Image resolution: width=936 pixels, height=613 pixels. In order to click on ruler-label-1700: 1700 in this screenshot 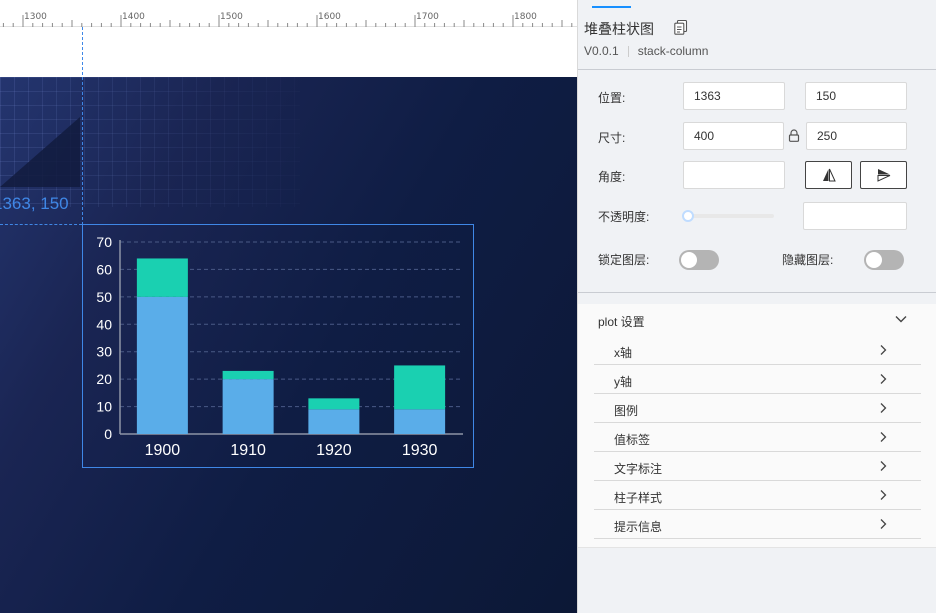, I will do `click(427, 17)`.